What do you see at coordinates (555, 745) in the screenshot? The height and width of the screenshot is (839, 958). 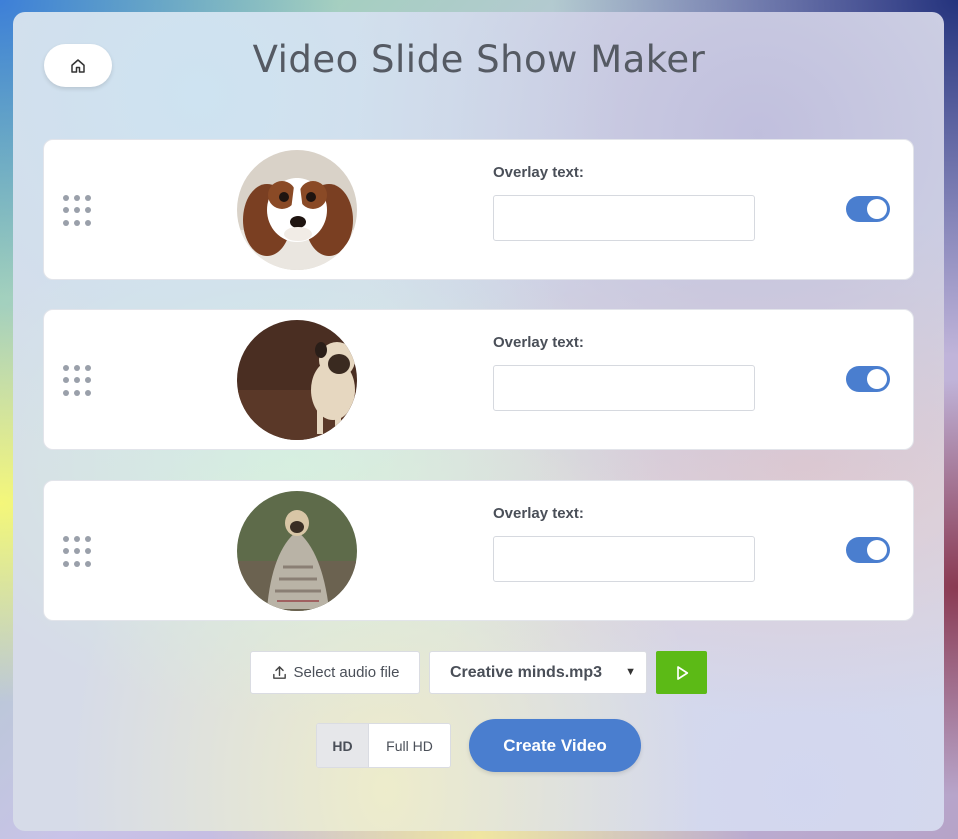 I see `create-video-button: Create Video` at bounding box center [555, 745].